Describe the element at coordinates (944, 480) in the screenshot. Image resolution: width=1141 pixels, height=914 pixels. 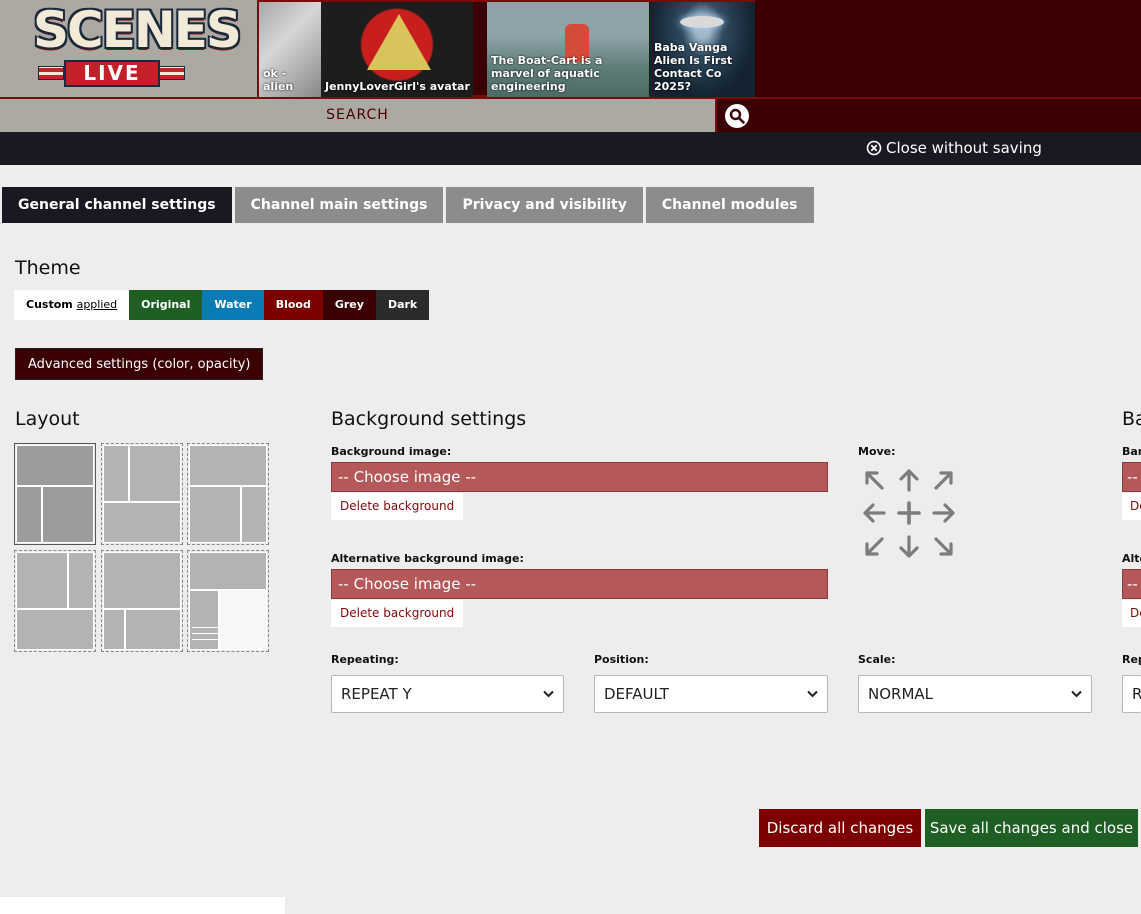
I see `arrow-up-right-icon` at that location.